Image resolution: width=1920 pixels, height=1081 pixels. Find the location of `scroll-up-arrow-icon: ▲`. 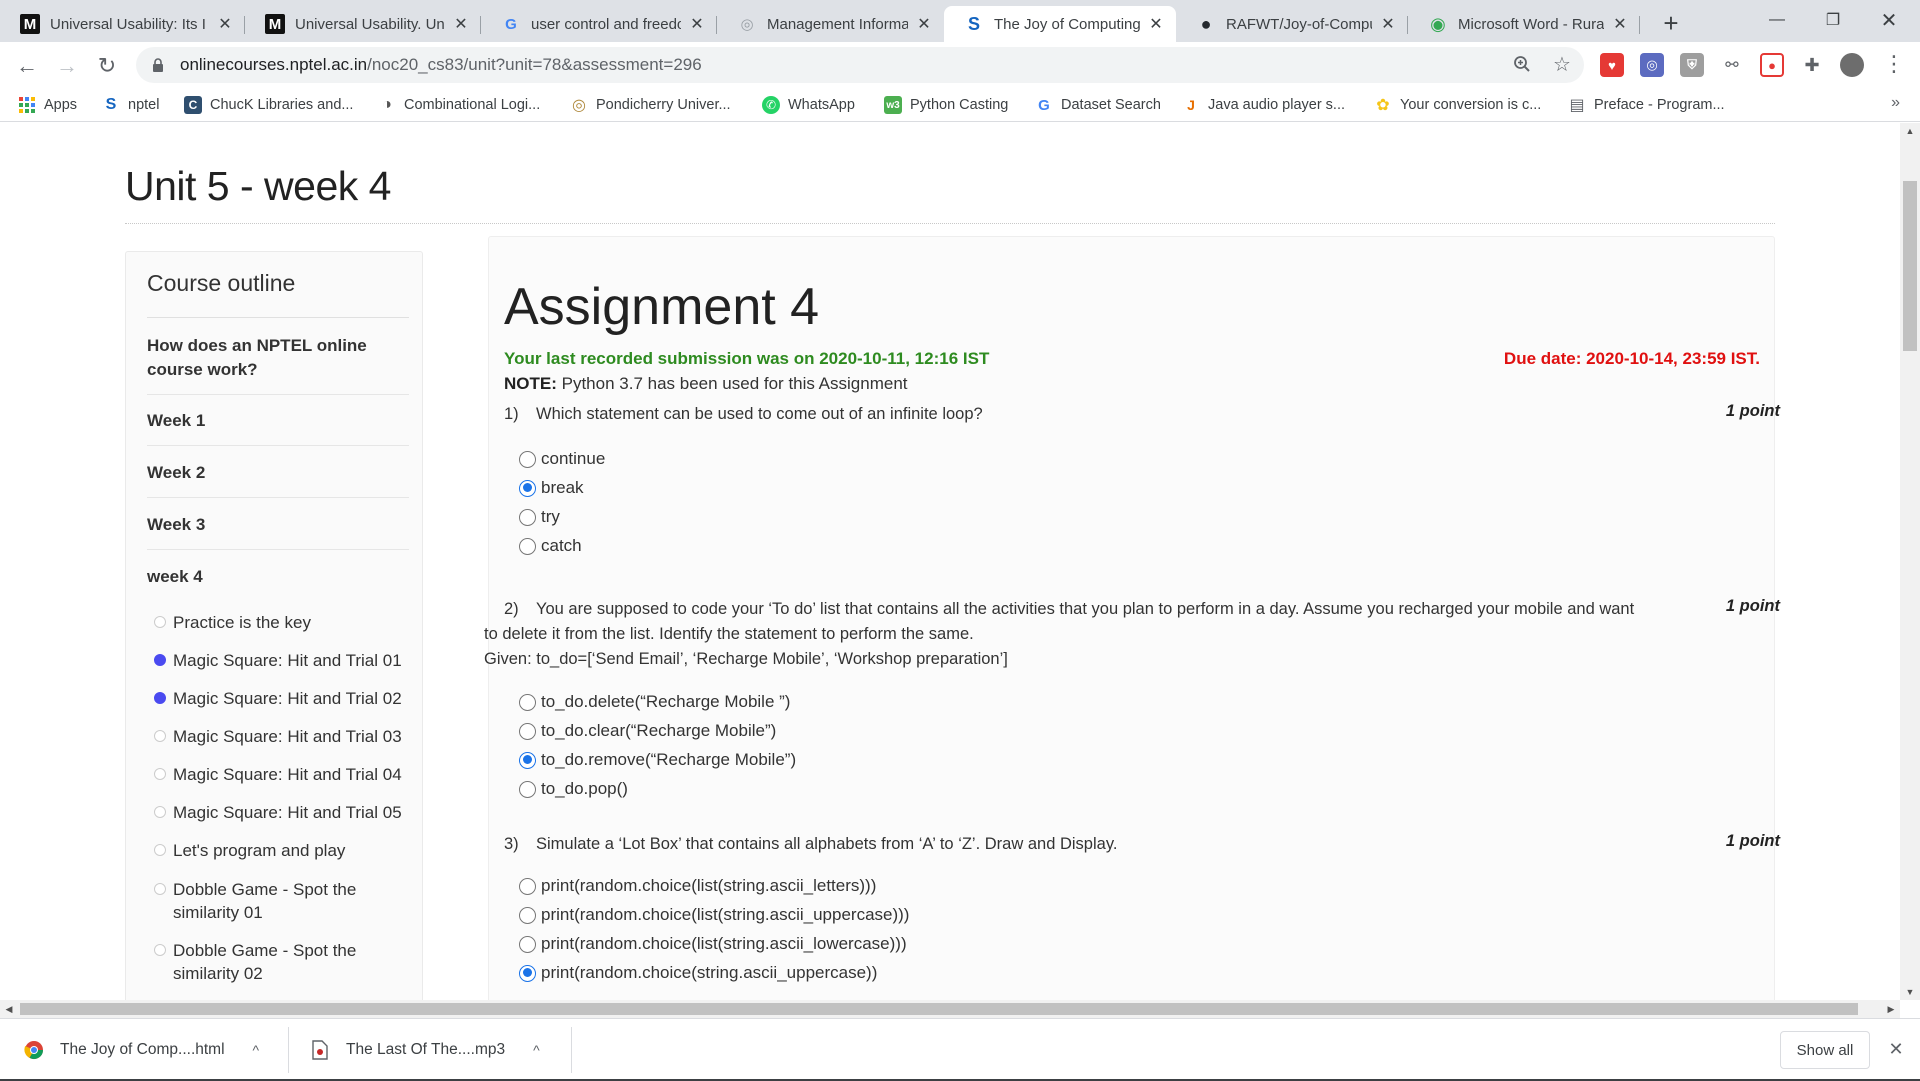

scroll-up-arrow-icon: ▲ is located at coordinates (1910, 131).